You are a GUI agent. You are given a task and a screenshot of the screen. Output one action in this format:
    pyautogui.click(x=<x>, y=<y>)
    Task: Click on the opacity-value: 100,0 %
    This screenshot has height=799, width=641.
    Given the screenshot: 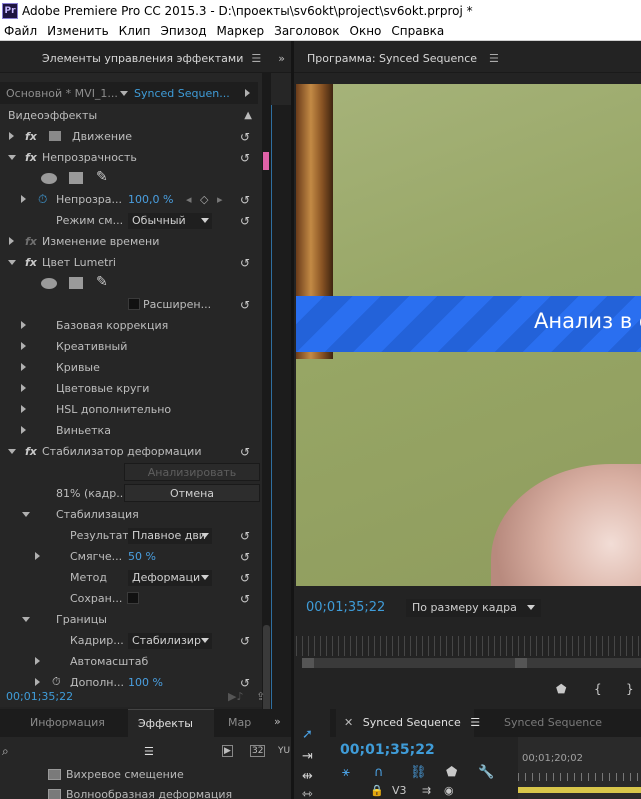 What is the action you would take?
    pyautogui.click(x=150, y=199)
    